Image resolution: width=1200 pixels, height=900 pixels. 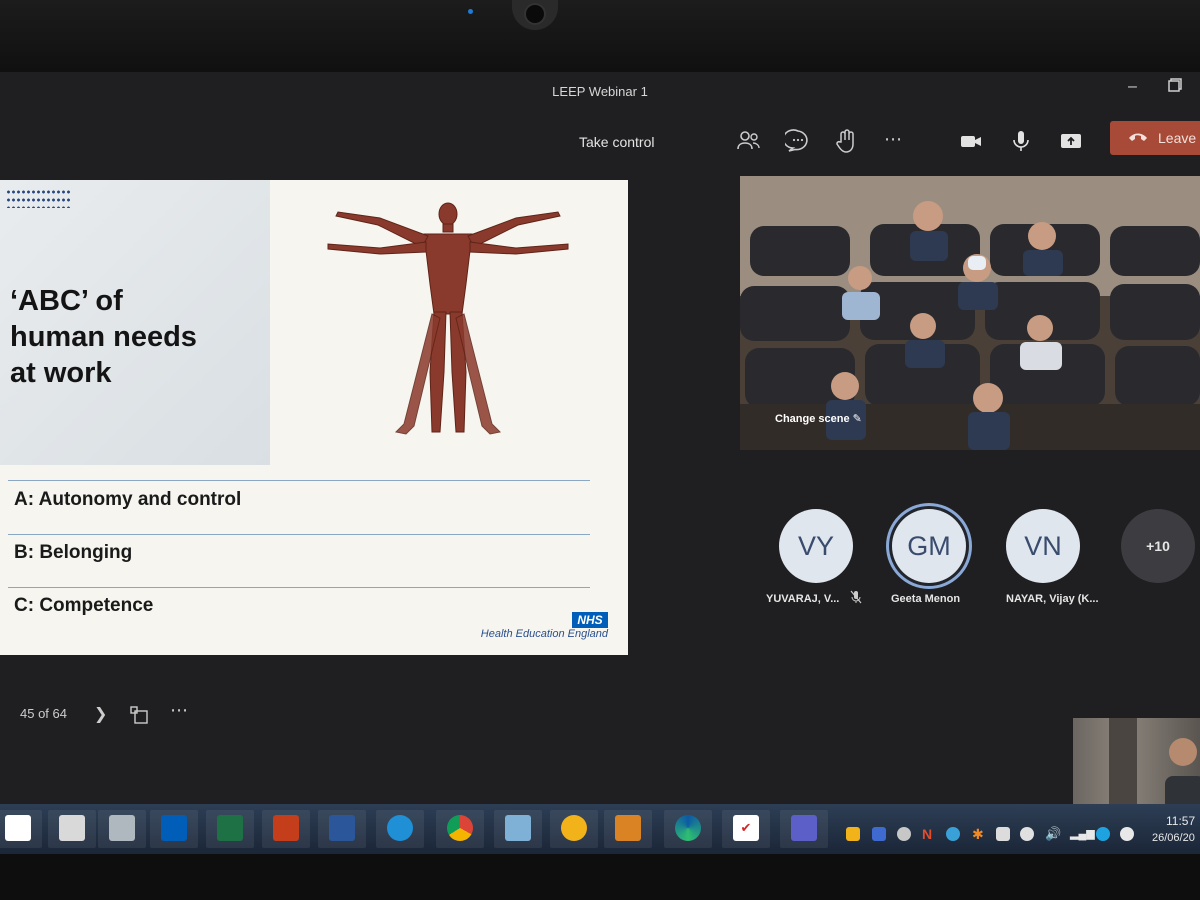 What do you see at coordinates (179, 710) in the screenshot?
I see `slide-more-options-icon: ⋯` at bounding box center [179, 710].